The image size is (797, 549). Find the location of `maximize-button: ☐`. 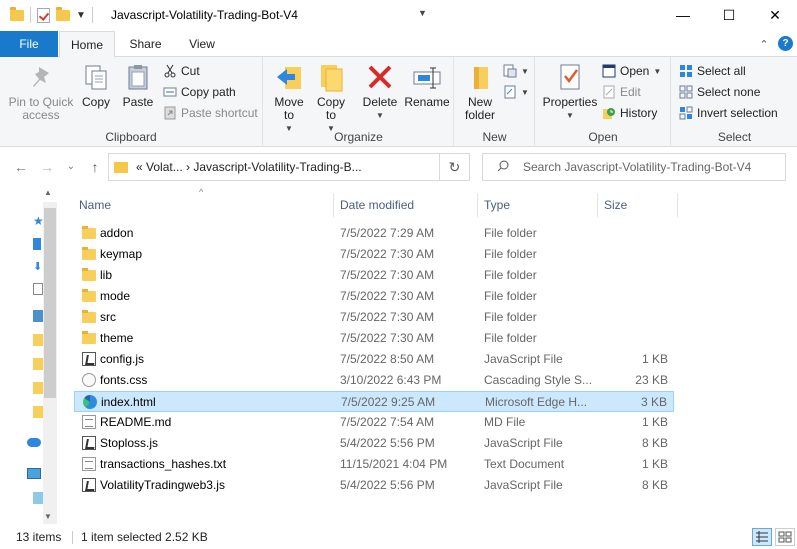

maximize-button: ☐ is located at coordinates (729, 15).